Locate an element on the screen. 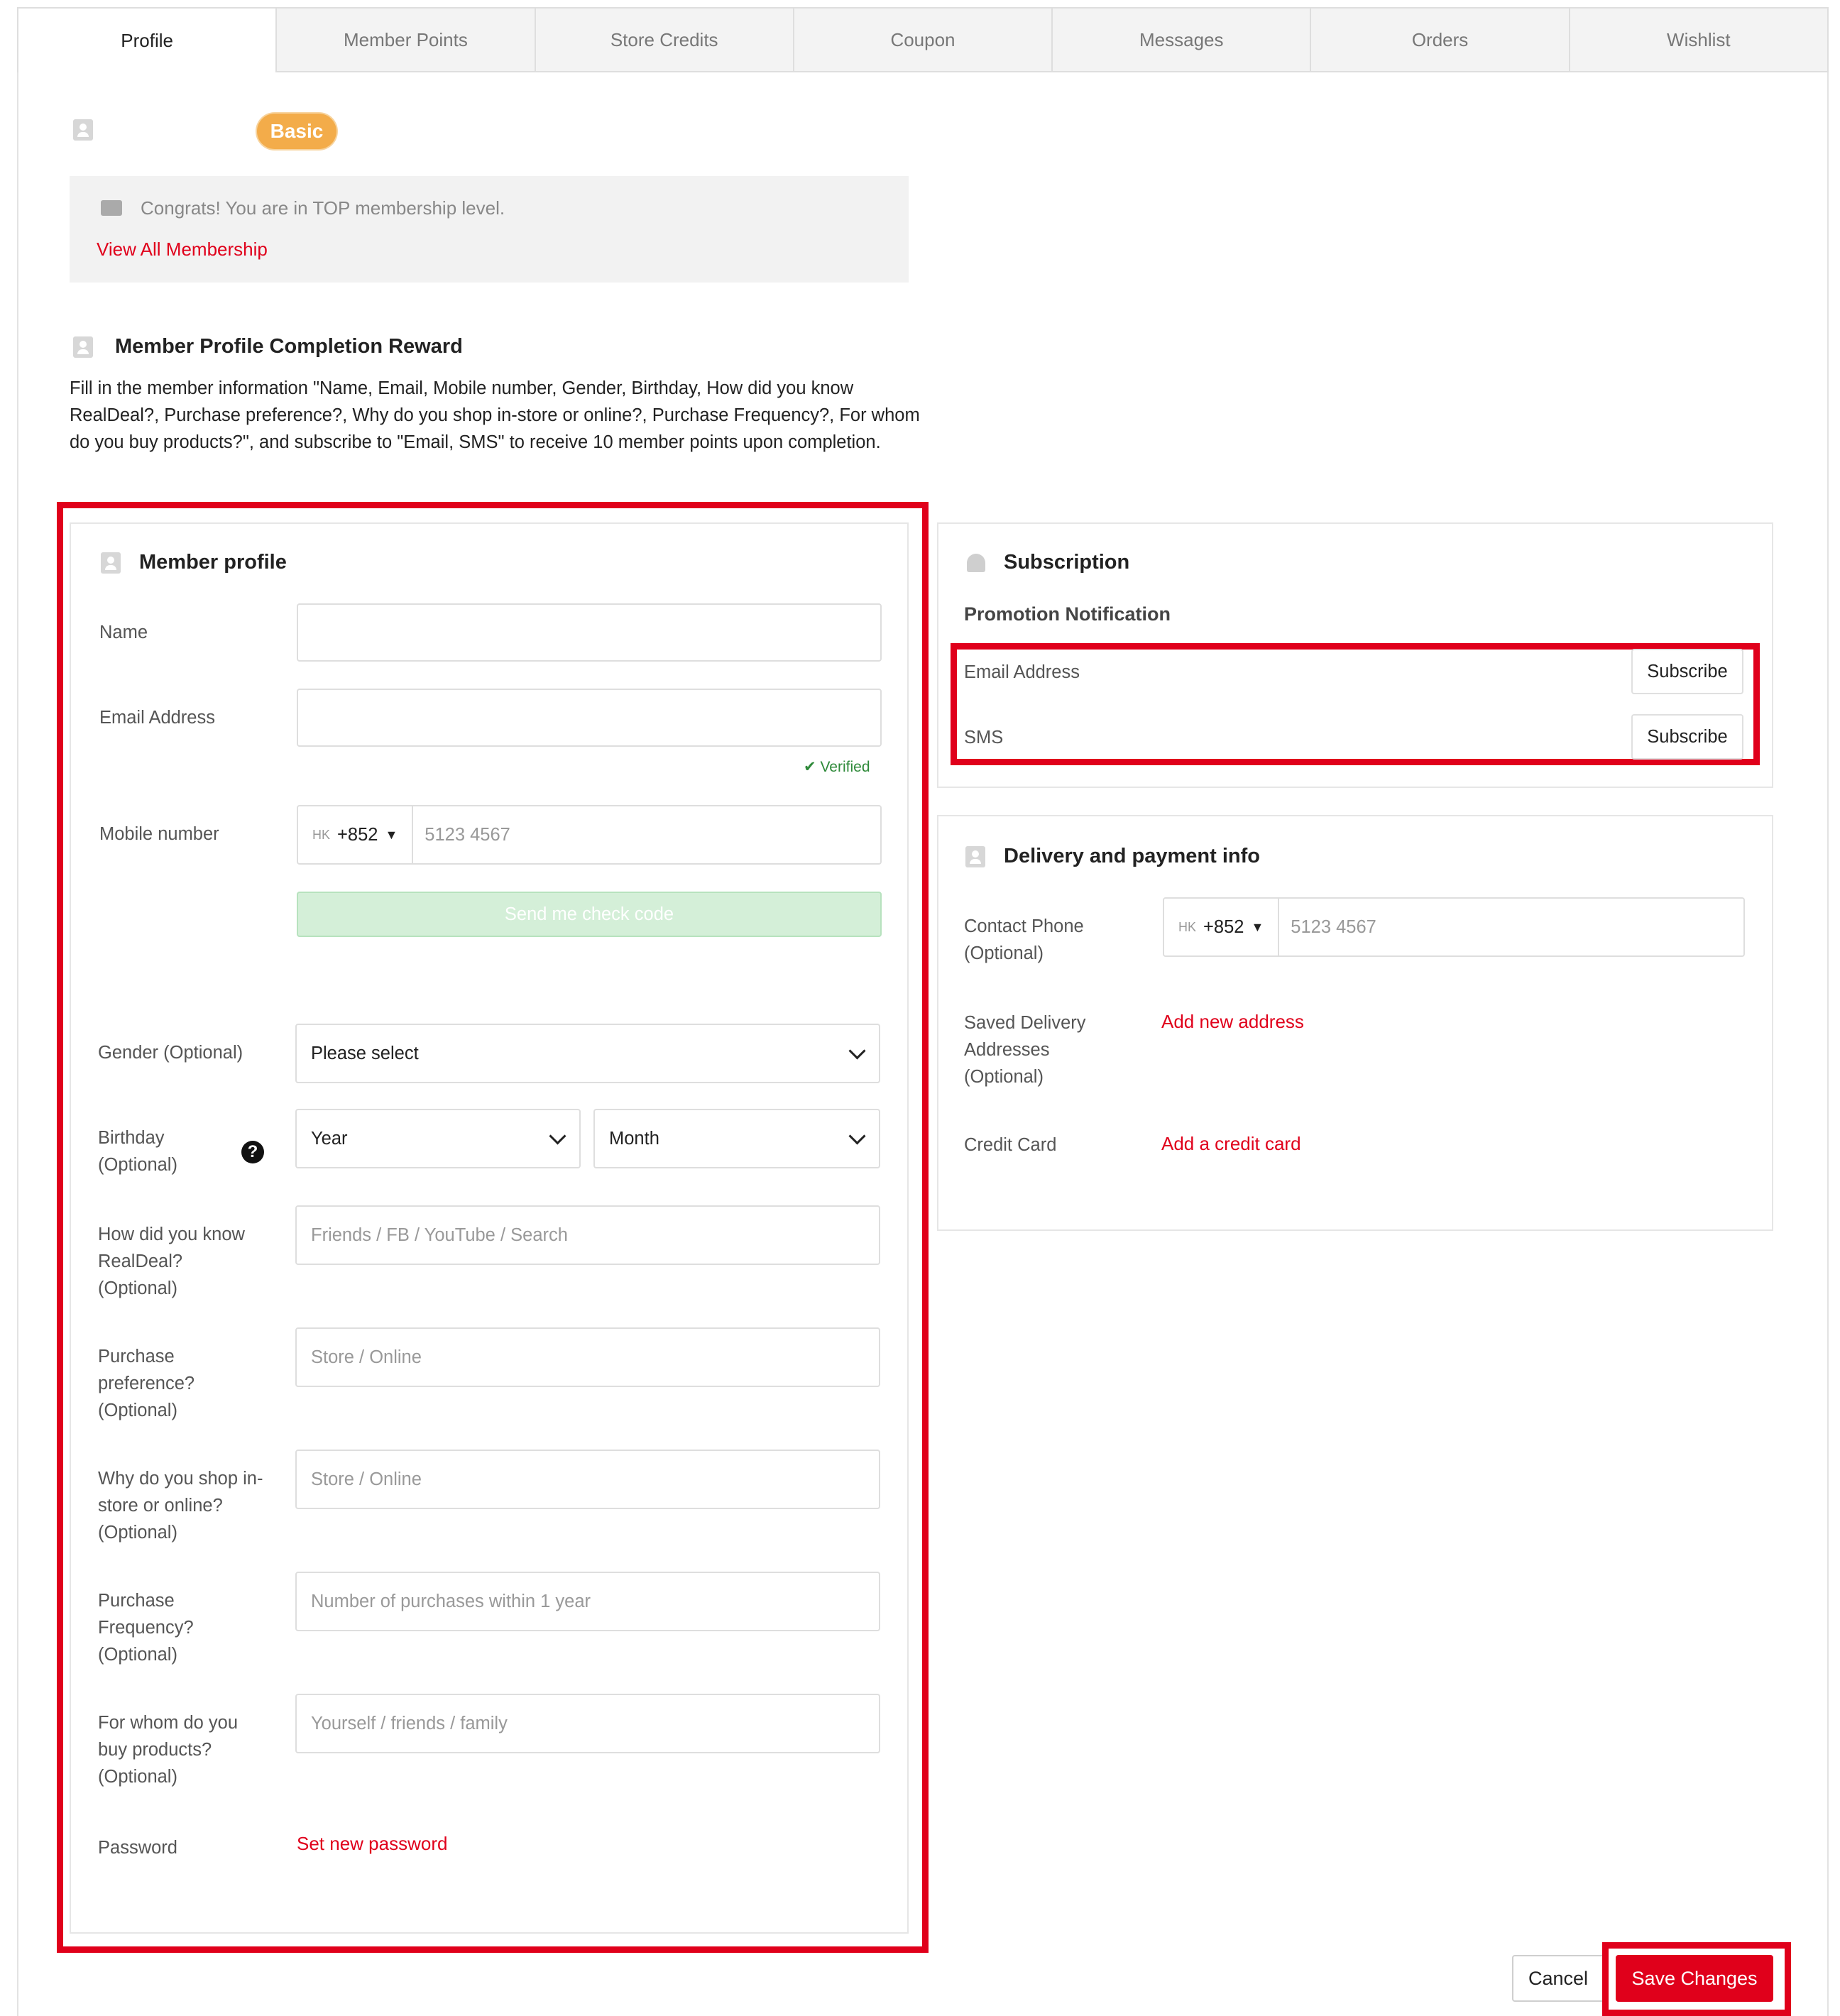  pref-label-line: (Optional) is located at coordinates (138, 1411).